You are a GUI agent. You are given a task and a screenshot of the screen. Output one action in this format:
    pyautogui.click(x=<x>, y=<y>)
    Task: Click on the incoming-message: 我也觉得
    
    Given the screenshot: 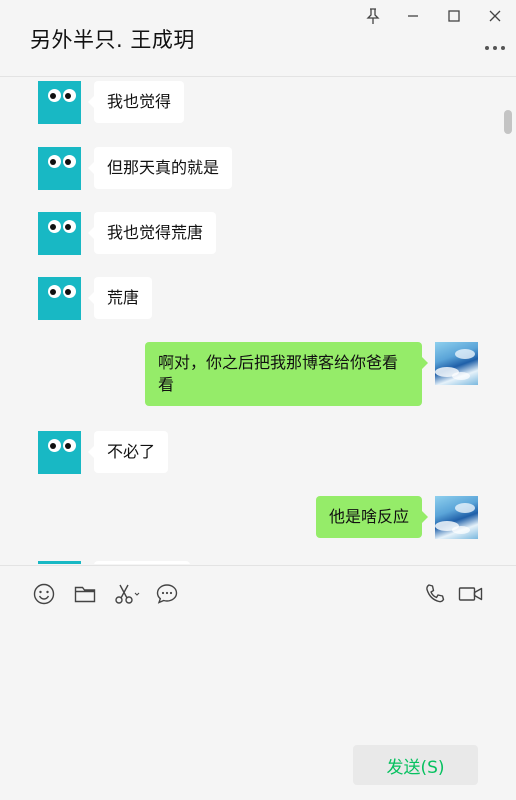 What is the action you would take?
    pyautogui.click(x=136, y=102)
    